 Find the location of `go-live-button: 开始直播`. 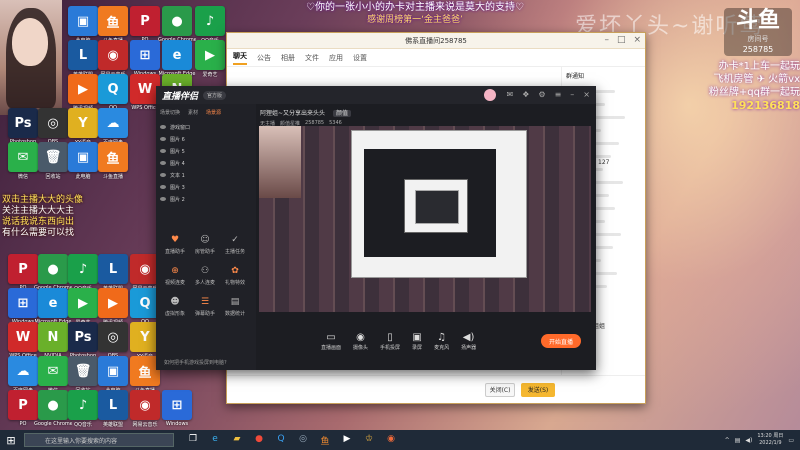

go-live-button: 开始直播 is located at coordinates (561, 341).